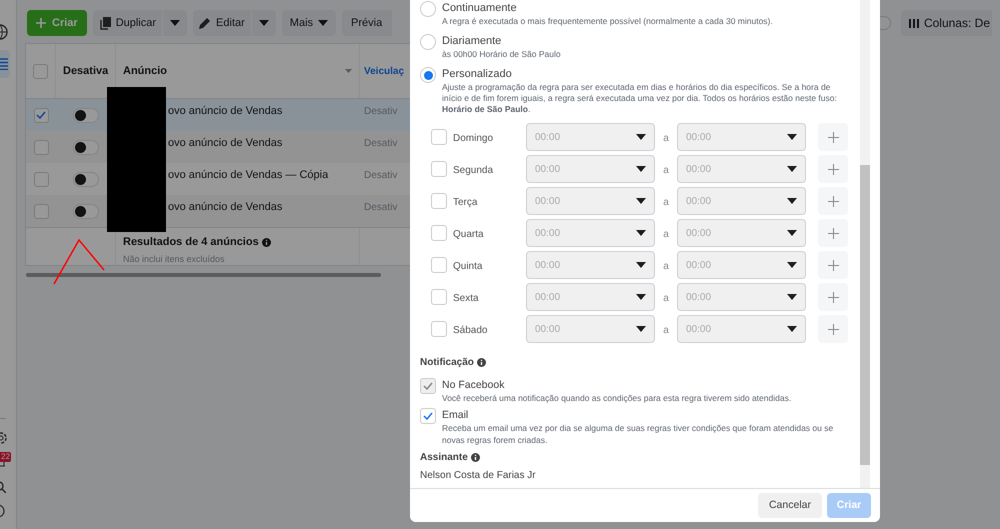  What do you see at coordinates (642, 415) in the screenshot?
I see `option-label: Email` at bounding box center [642, 415].